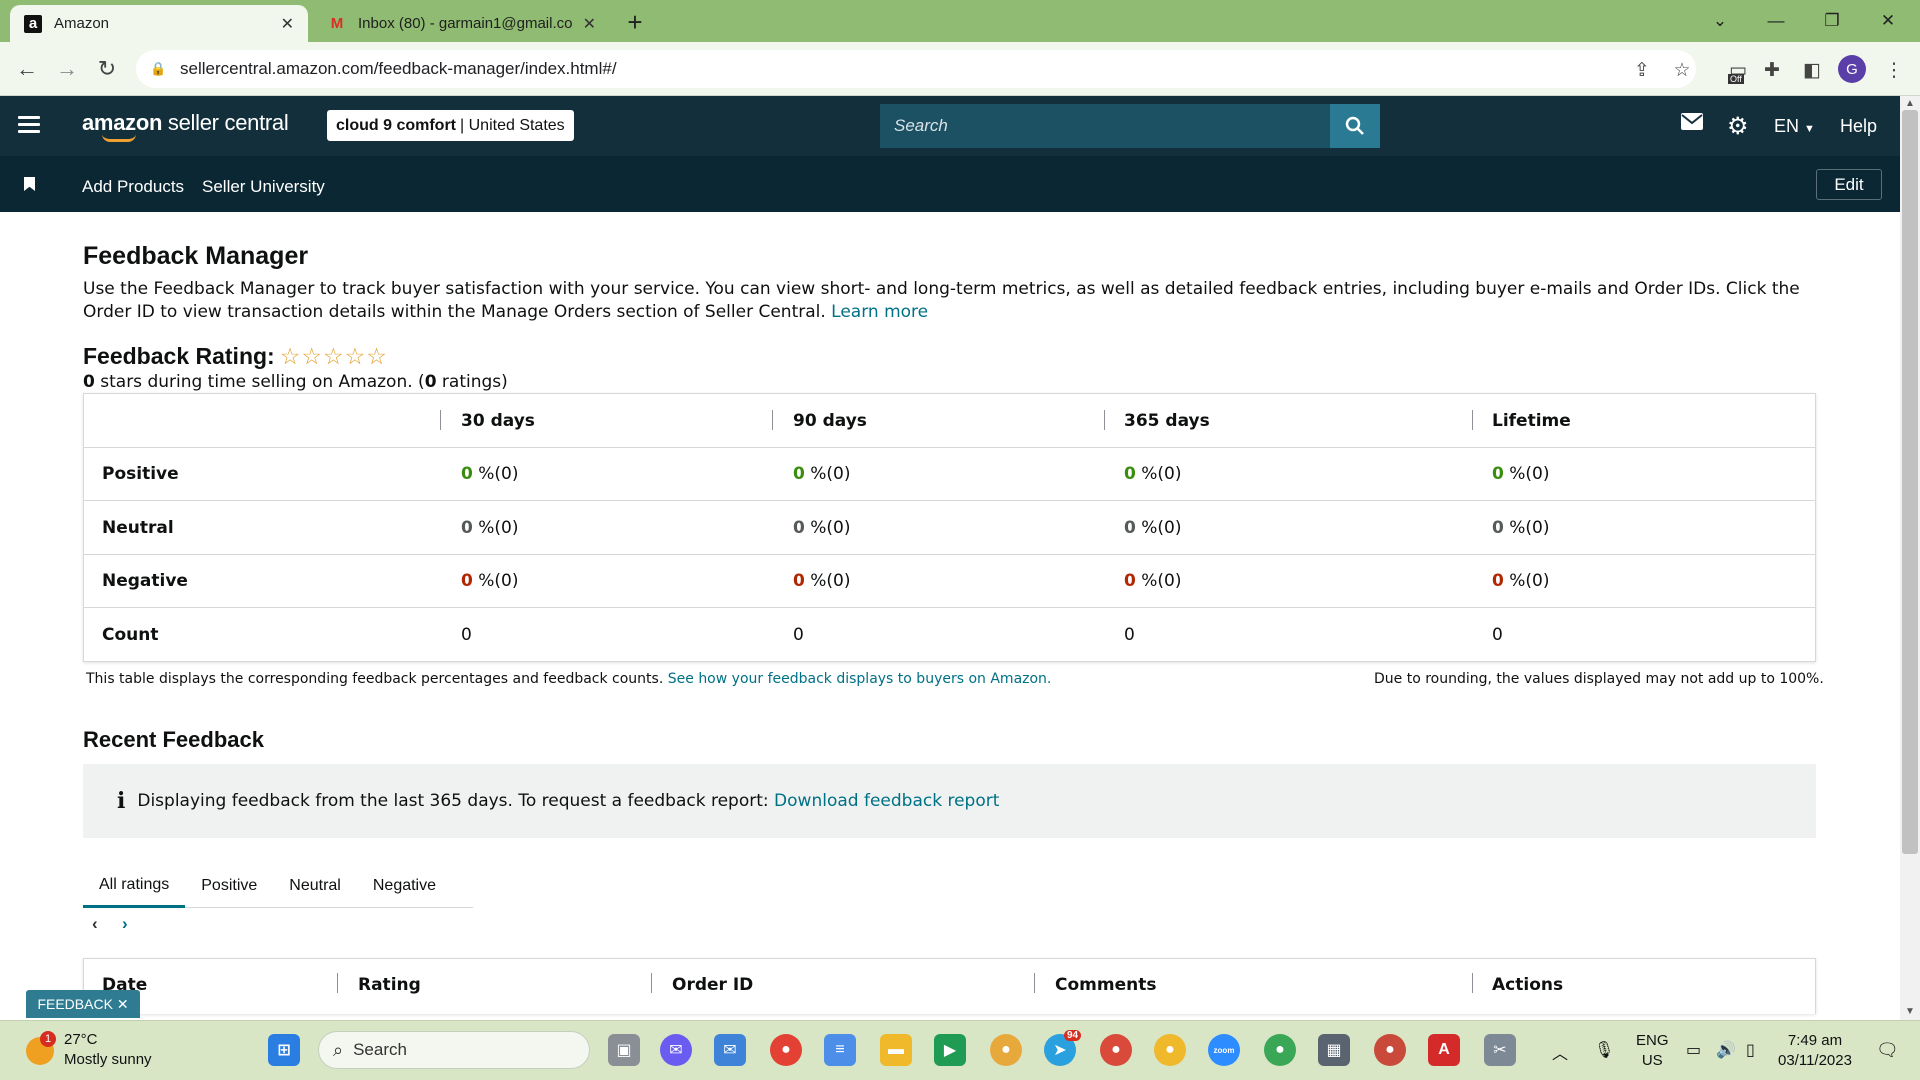  Describe the element at coordinates (1852, 69) in the screenshot. I see `profile-avatar: G` at that location.